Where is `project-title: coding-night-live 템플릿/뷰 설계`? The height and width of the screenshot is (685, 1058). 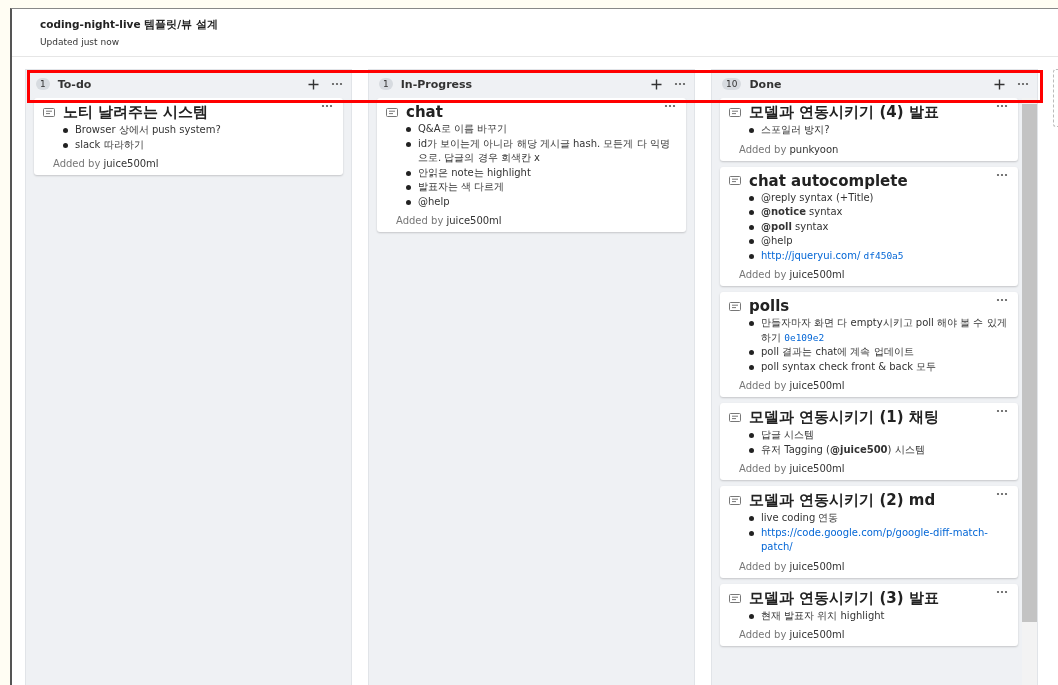
project-title: coding-night-live 템플릿/뷰 설계 is located at coordinates (129, 25).